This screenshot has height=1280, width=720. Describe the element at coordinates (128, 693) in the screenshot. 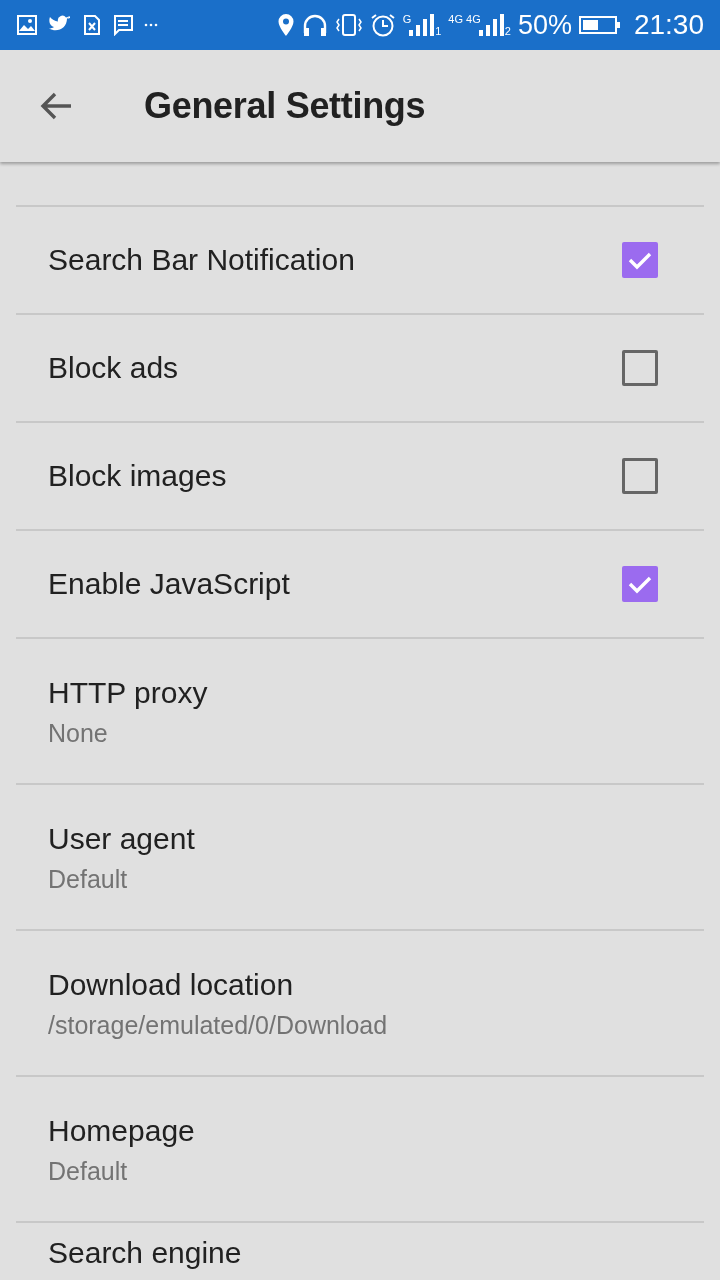

I see `setting-title: HTTP proxy` at that location.